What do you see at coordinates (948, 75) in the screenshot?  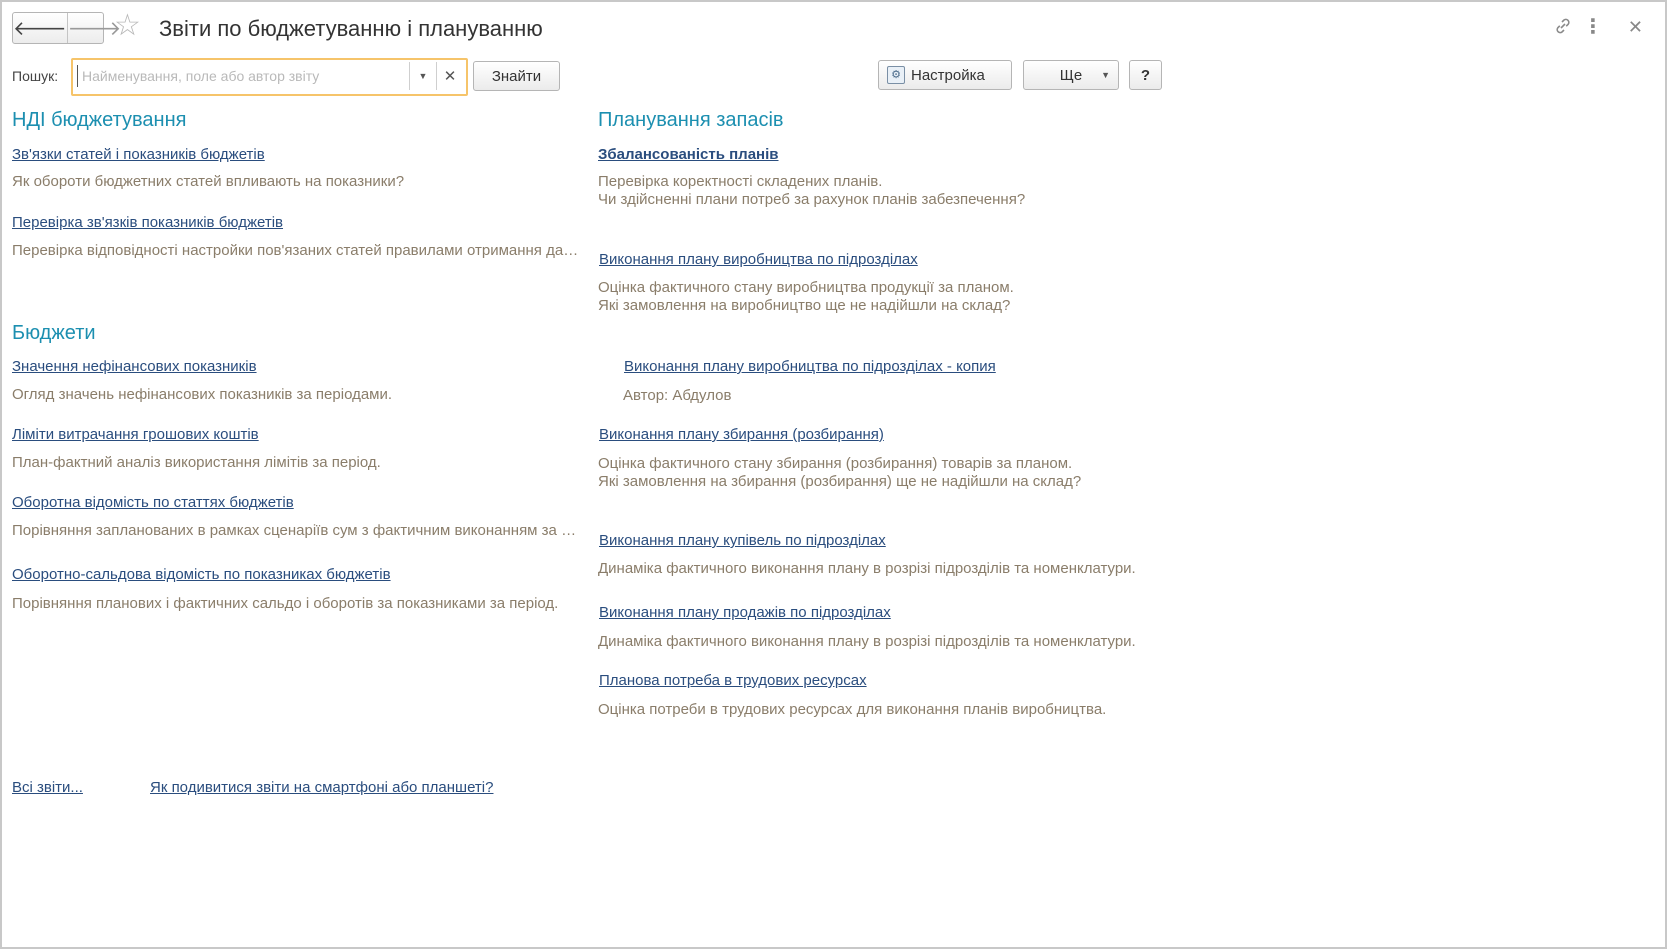 I see `settings-label: Настройка` at bounding box center [948, 75].